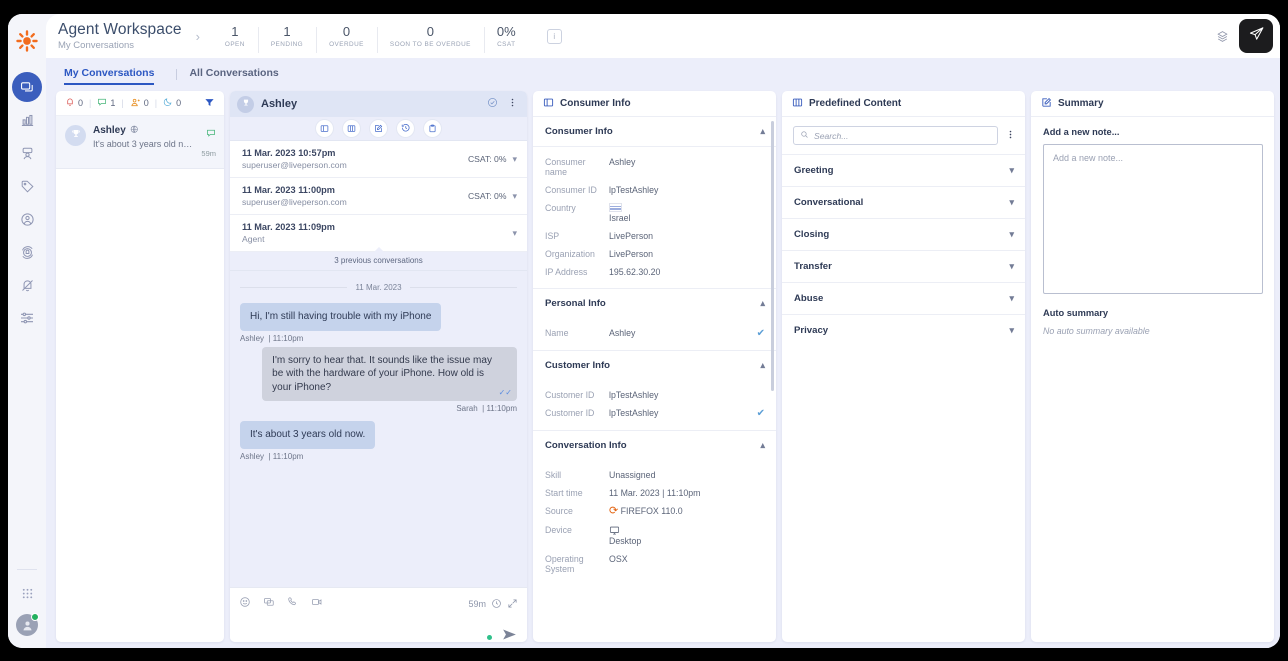  What do you see at coordinates (903, 298) in the screenshot?
I see `category-abuse: Abuse ▾` at bounding box center [903, 298].